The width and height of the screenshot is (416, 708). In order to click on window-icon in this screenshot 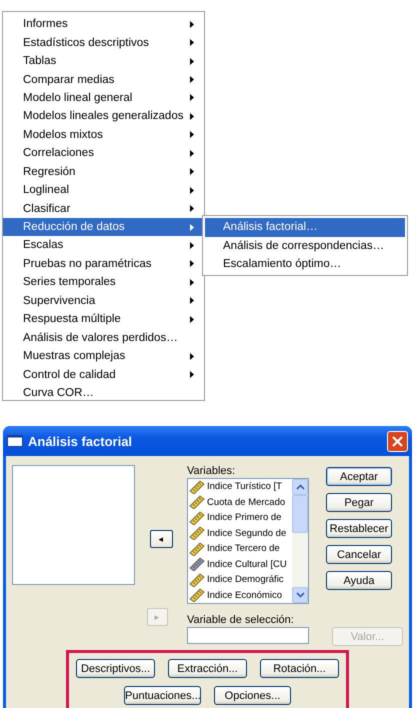, I will do `click(15, 441)`.